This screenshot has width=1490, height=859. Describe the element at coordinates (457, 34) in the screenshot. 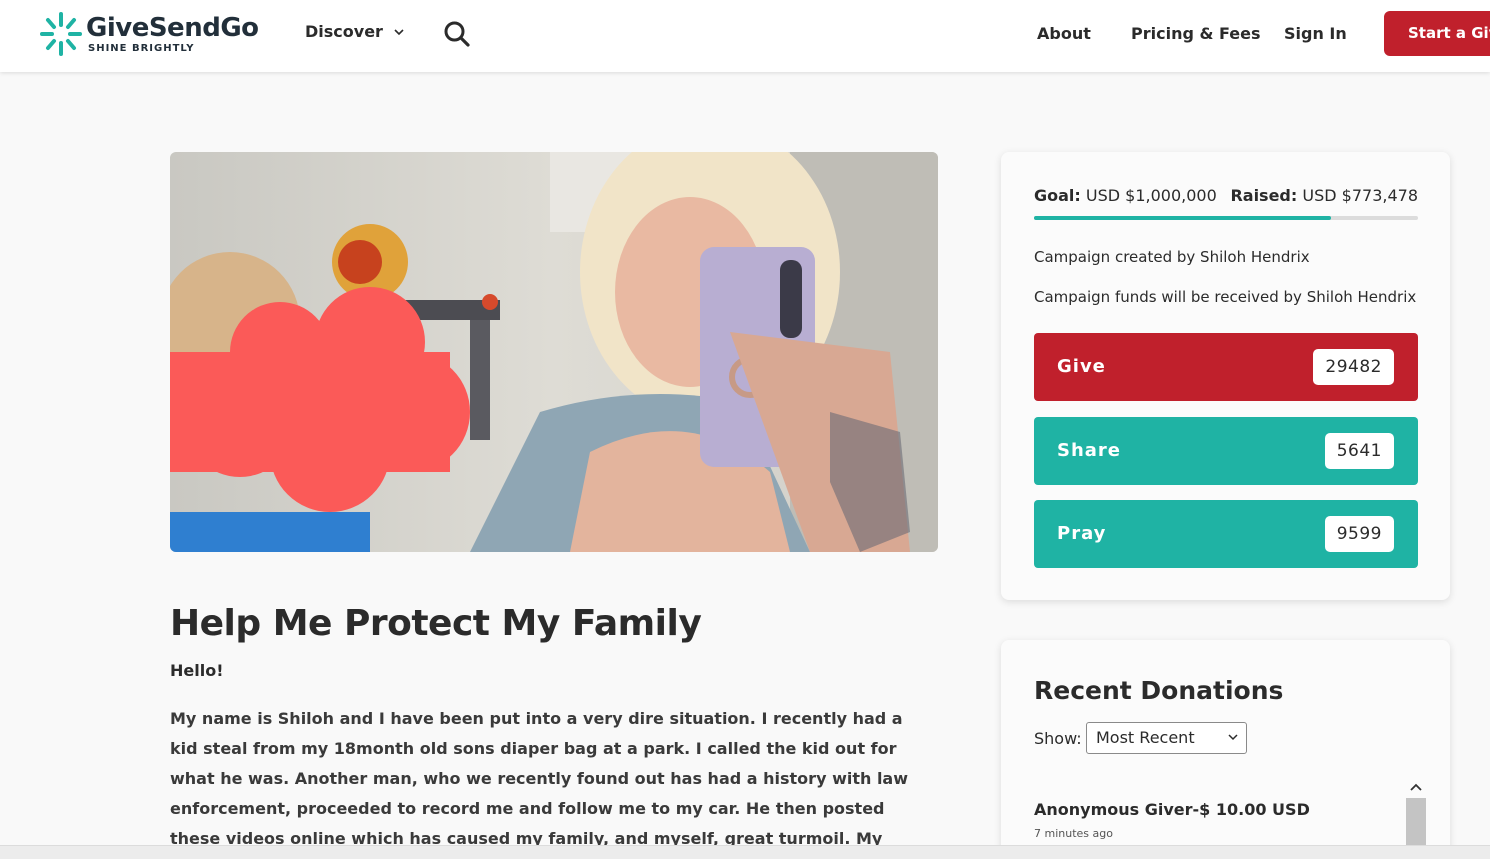

I see `search-icon` at that location.